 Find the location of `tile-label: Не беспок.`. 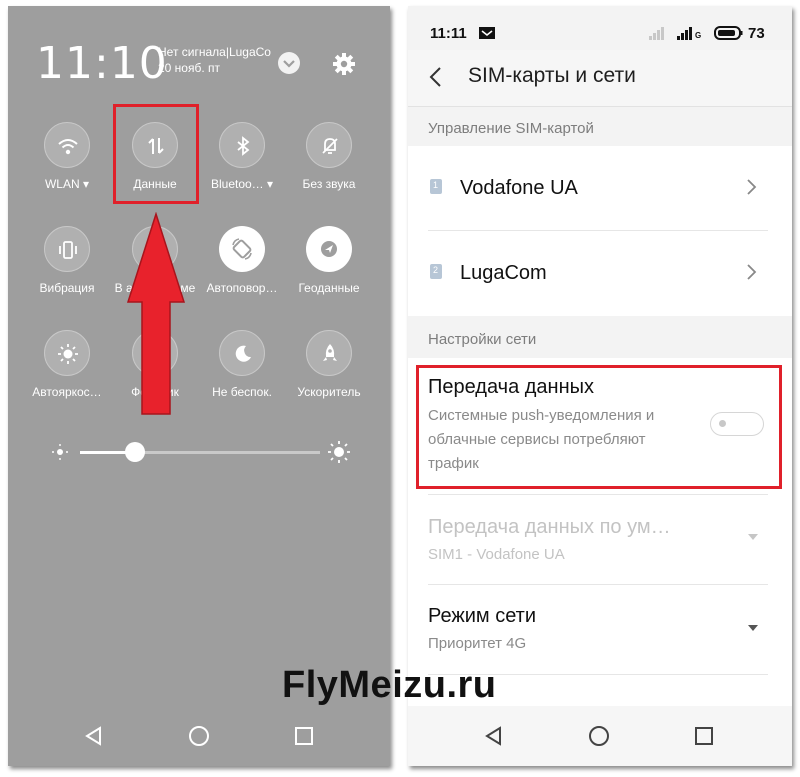

tile-label: Не беспок. is located at coordinates (242, 392).